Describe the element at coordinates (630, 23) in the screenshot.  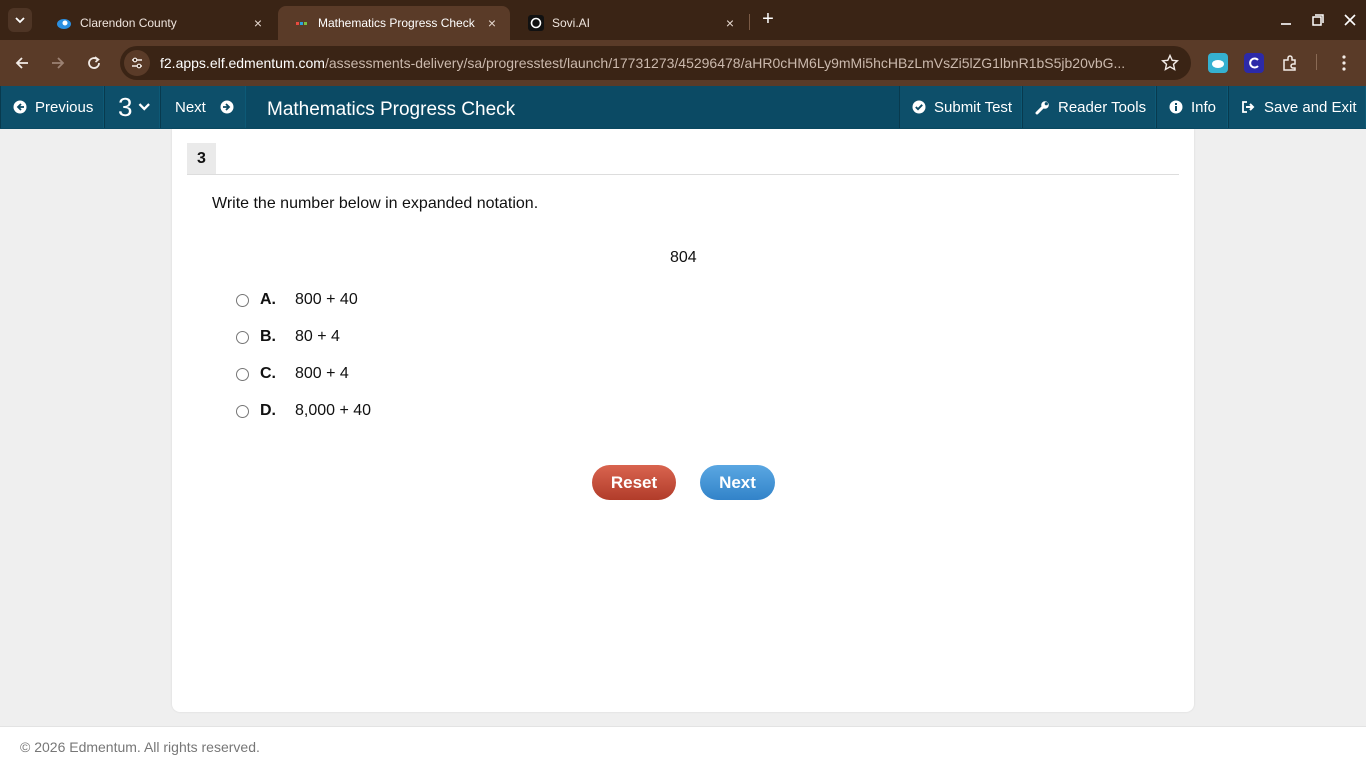
I see `tab-sovi-ai: Sovi.AI ×` at that location.